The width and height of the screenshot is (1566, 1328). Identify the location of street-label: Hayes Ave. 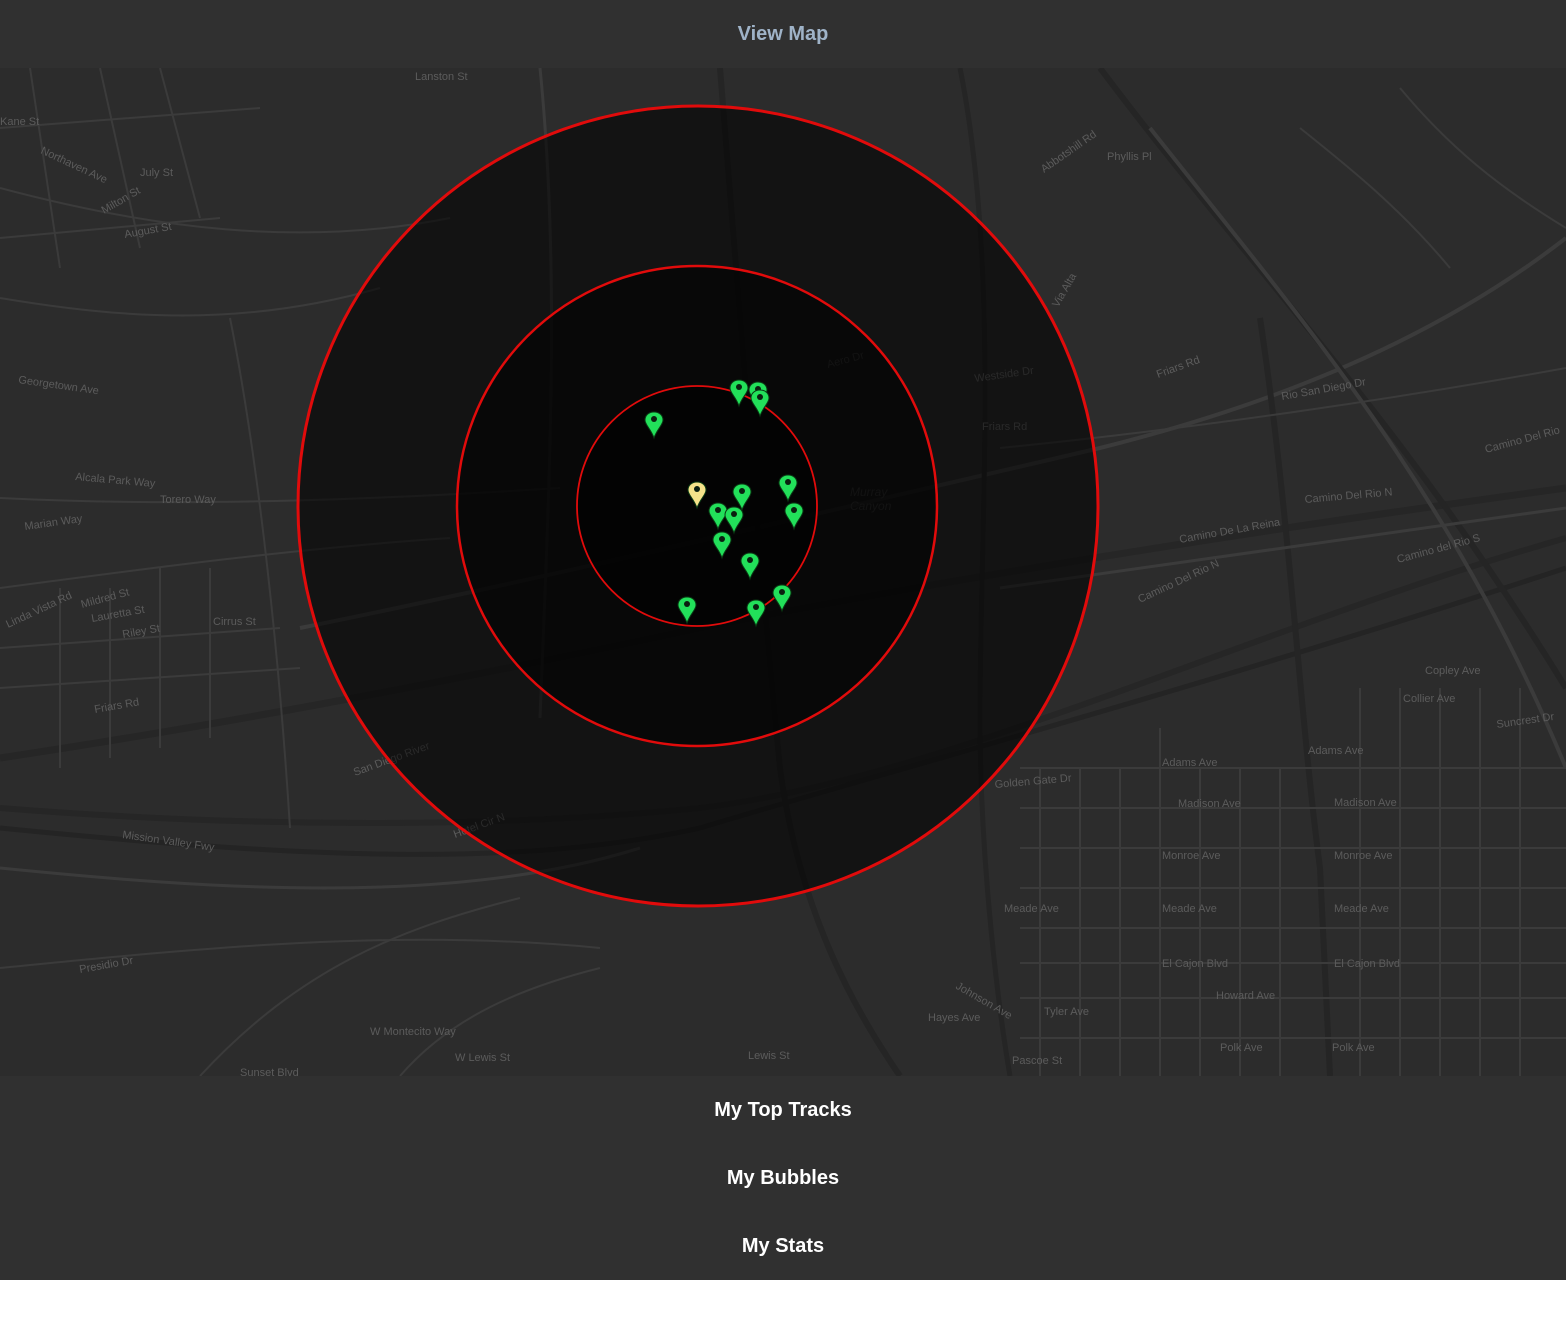
(954, 1018).